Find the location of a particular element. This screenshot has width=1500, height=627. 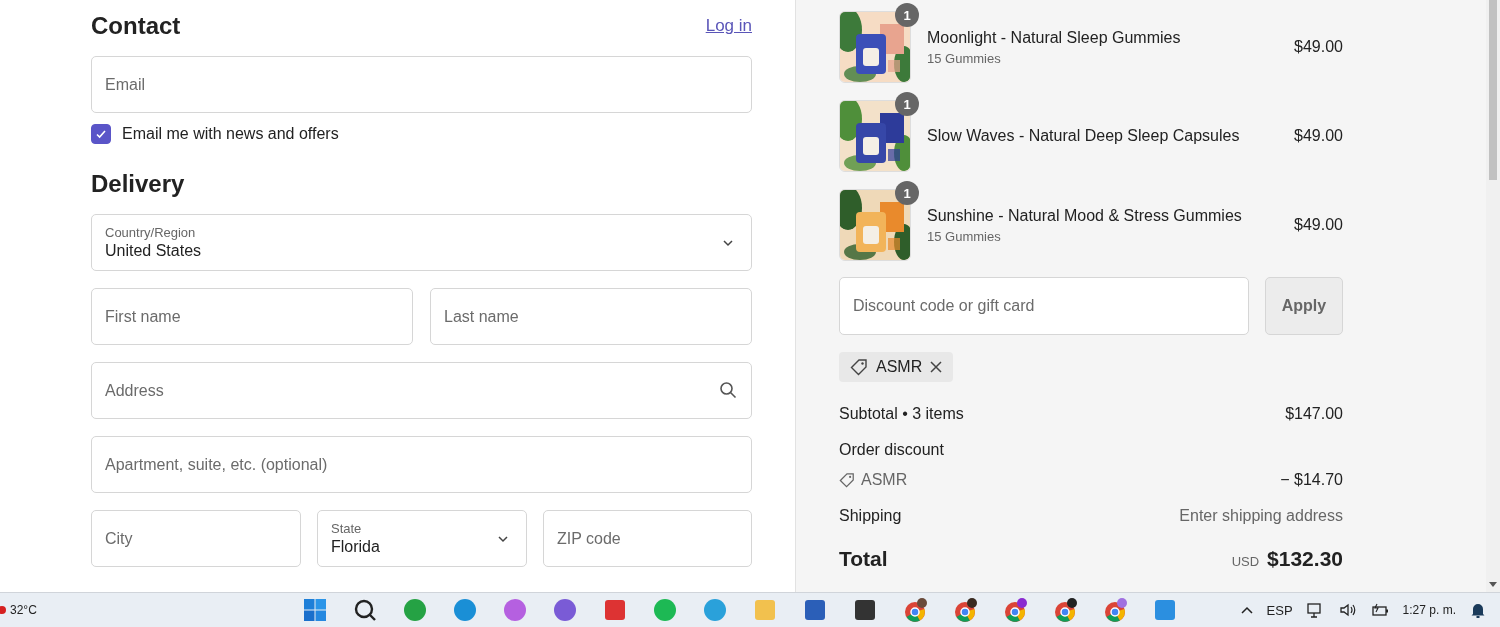

state-select: State Florida is located at coordinates (422, 538).